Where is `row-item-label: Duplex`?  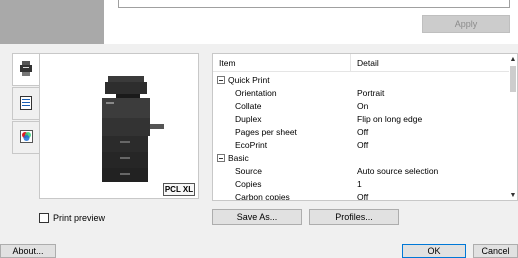 row-item-label: Duplex is located at coordinates (248, 118).